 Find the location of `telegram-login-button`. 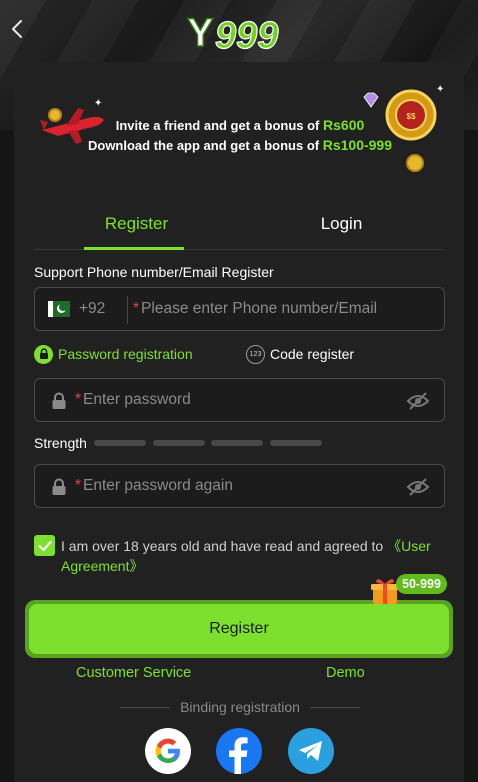

telegram-login-button is located at coordinates (311, 751).